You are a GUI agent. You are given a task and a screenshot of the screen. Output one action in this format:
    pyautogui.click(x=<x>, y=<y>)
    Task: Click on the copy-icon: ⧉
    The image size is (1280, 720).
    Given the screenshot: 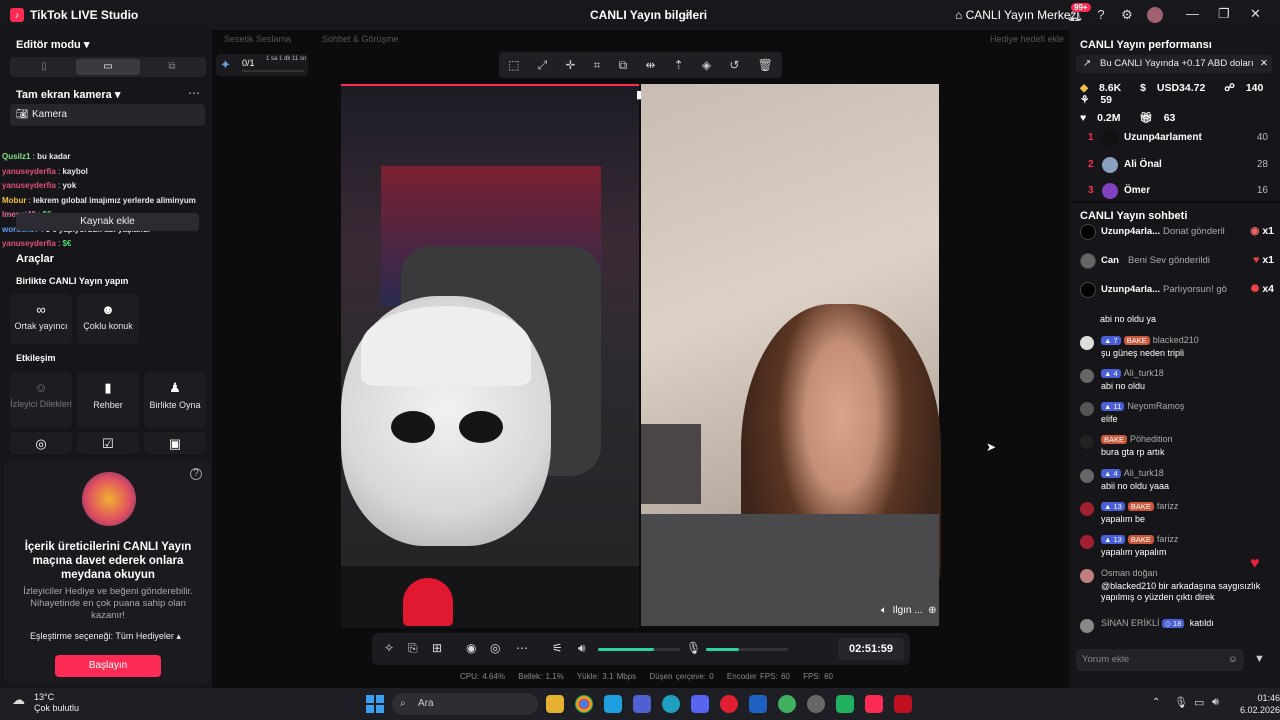 What is the action you would take?
    pyautogui.click(x=623, y=65)
    